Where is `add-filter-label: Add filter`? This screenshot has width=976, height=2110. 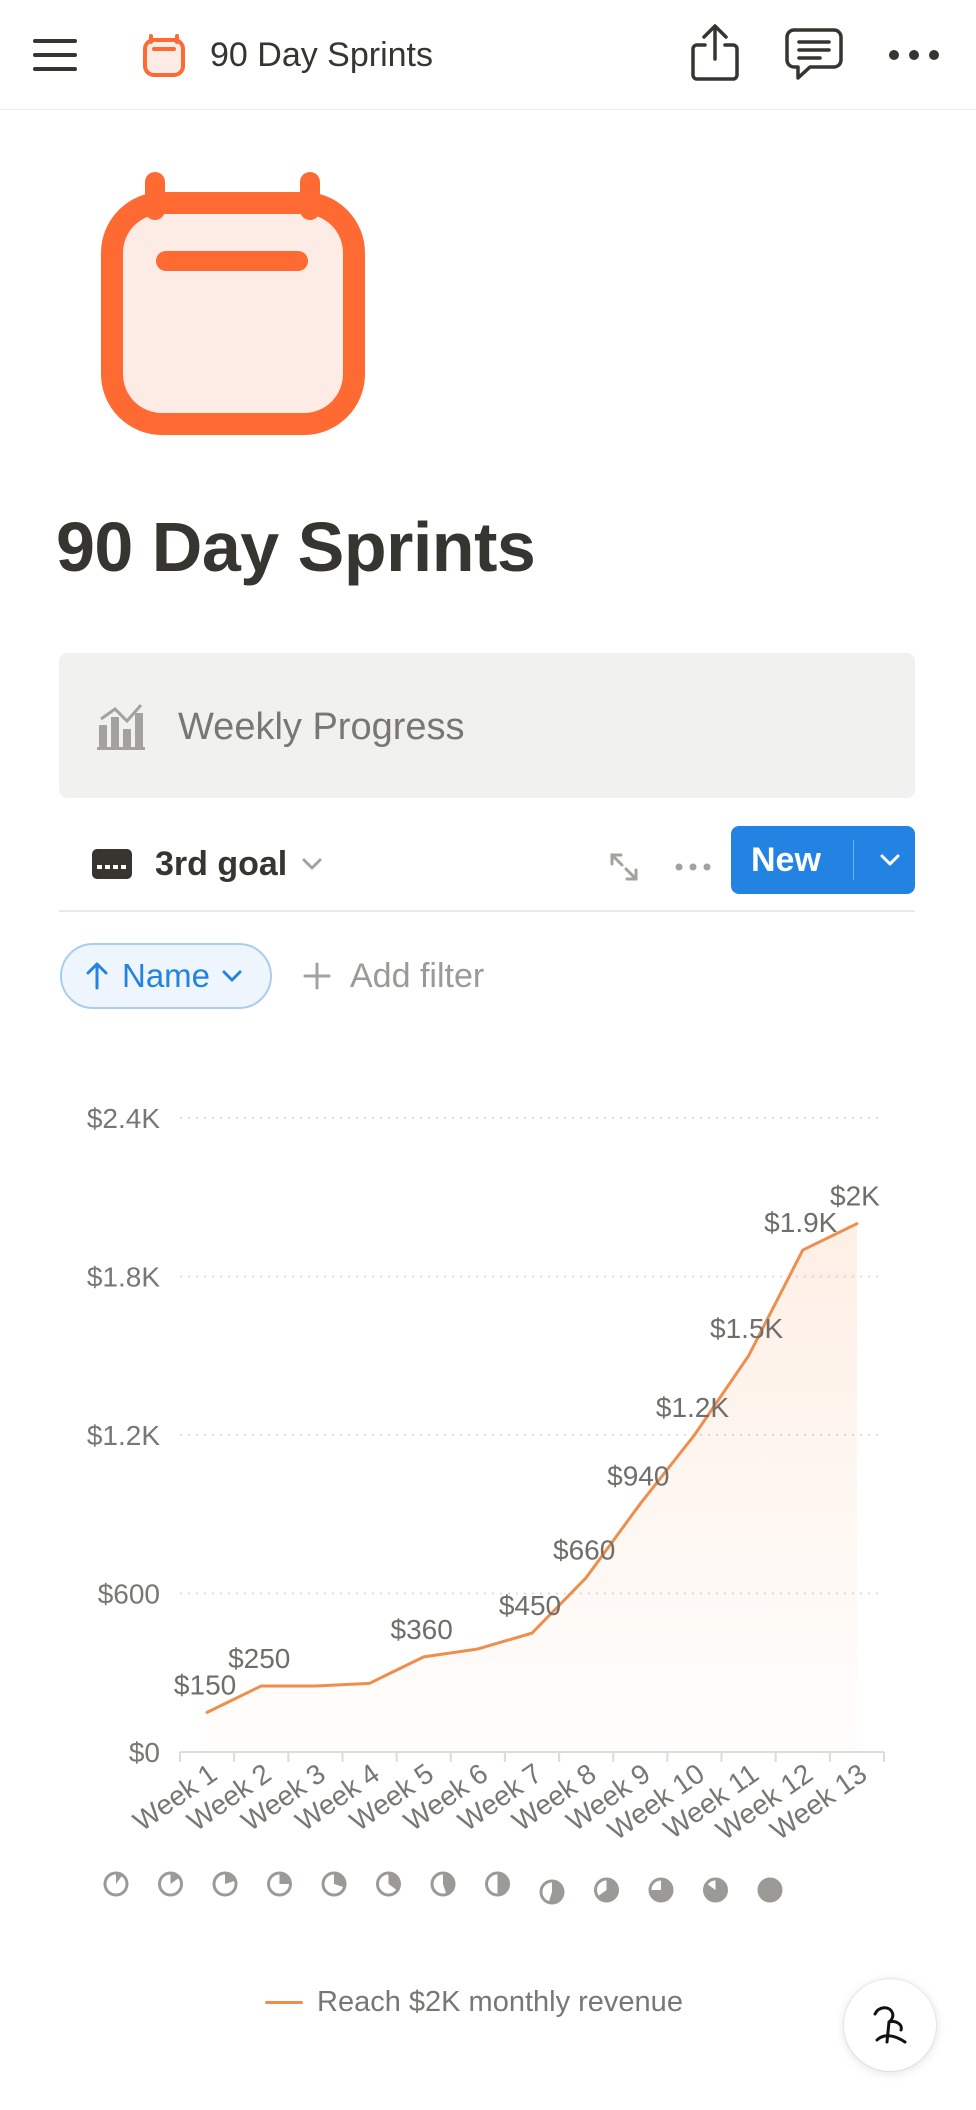
add-filter-label: Add filter is located at coordinates (417, 975).